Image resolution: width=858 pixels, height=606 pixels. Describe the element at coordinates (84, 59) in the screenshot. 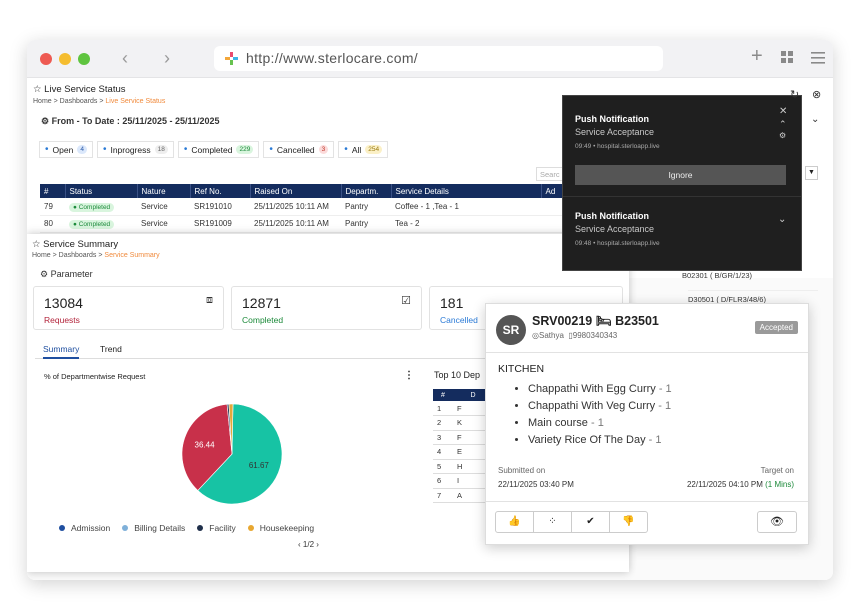

I see `maximize-window-button` at that location.